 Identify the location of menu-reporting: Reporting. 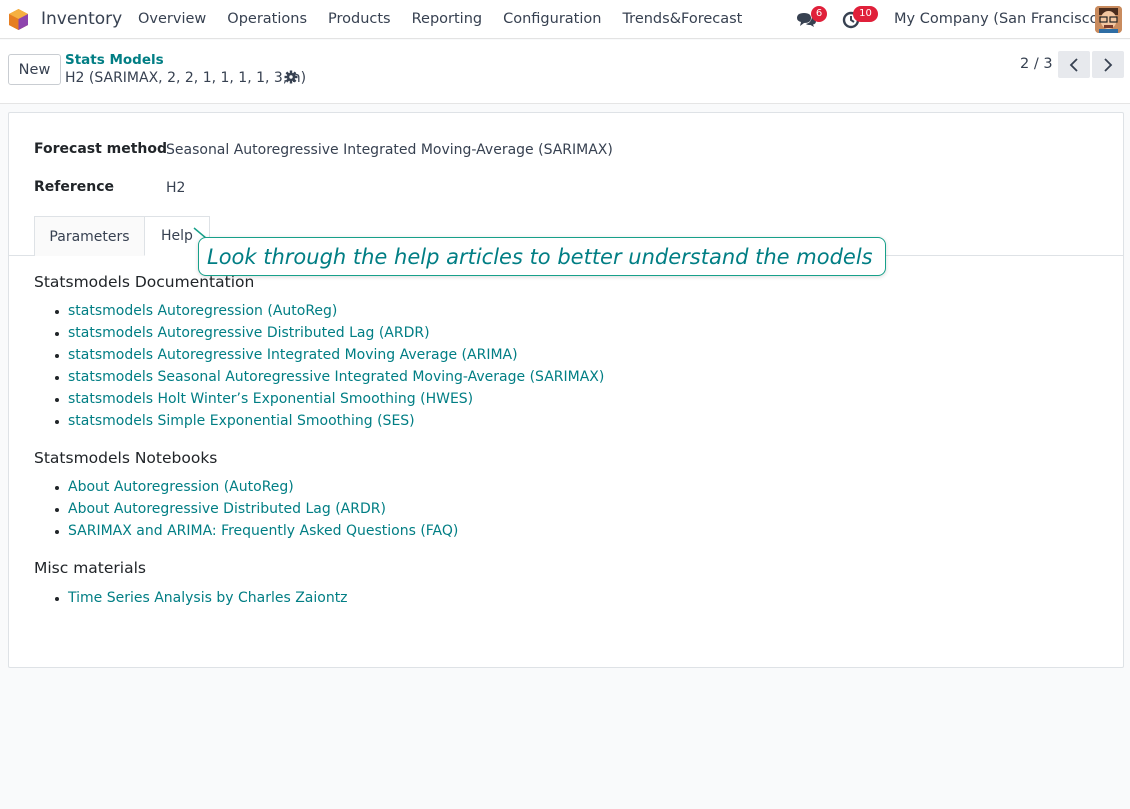
(447, 19).